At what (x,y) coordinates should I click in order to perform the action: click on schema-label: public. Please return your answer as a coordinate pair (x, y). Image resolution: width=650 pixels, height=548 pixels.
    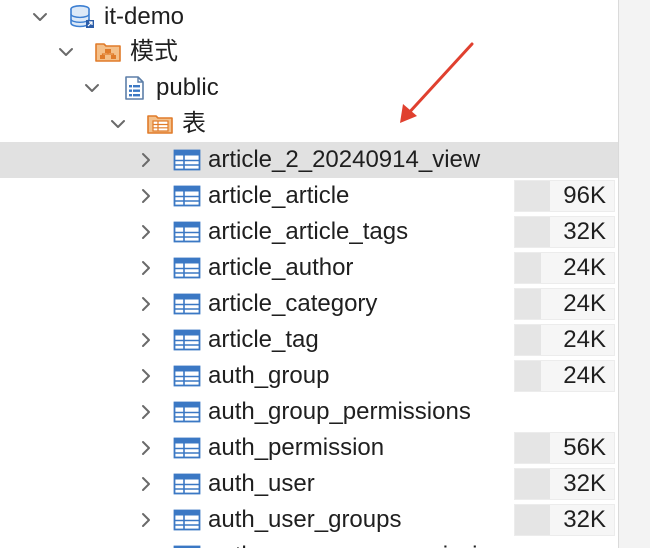
    Looking at the image, I should click on (187, 87).